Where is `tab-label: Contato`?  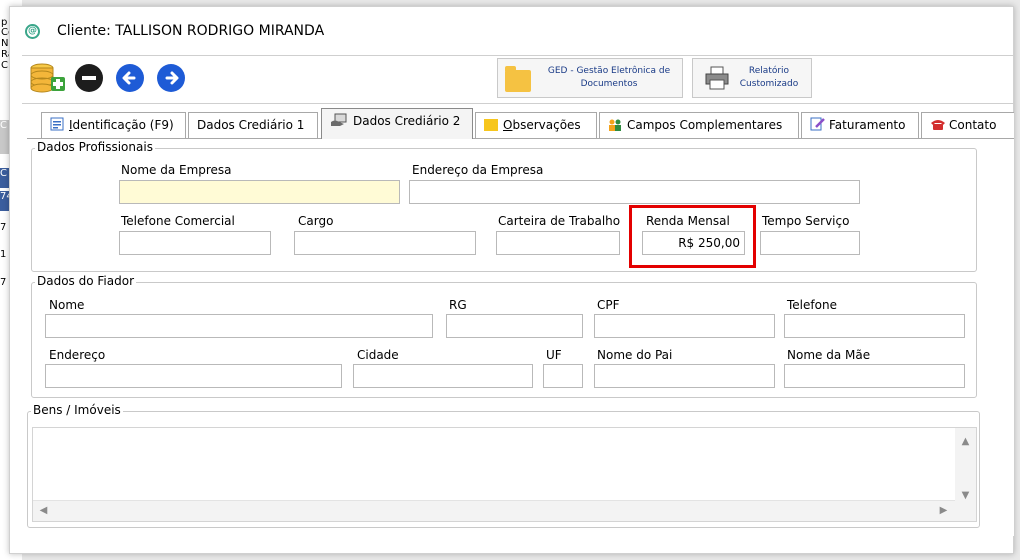
tab-label: Contato is located at coordinates (973, 125).